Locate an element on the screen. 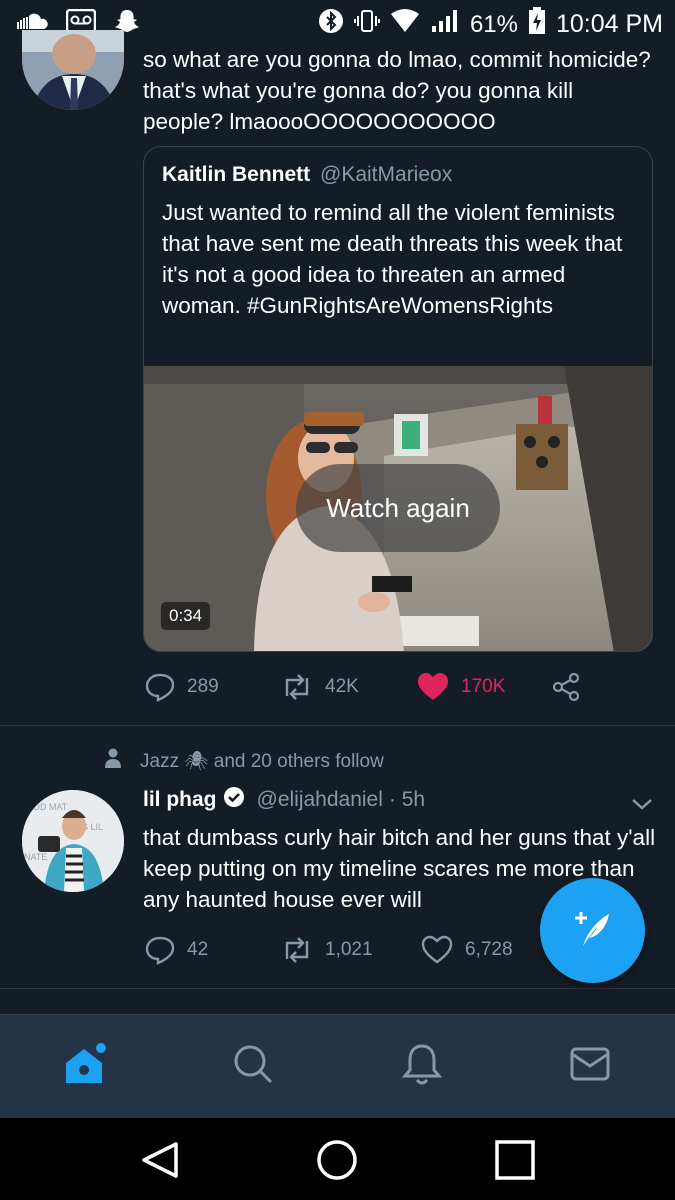  bluetooth-icon is located at coordinates (331, 24).